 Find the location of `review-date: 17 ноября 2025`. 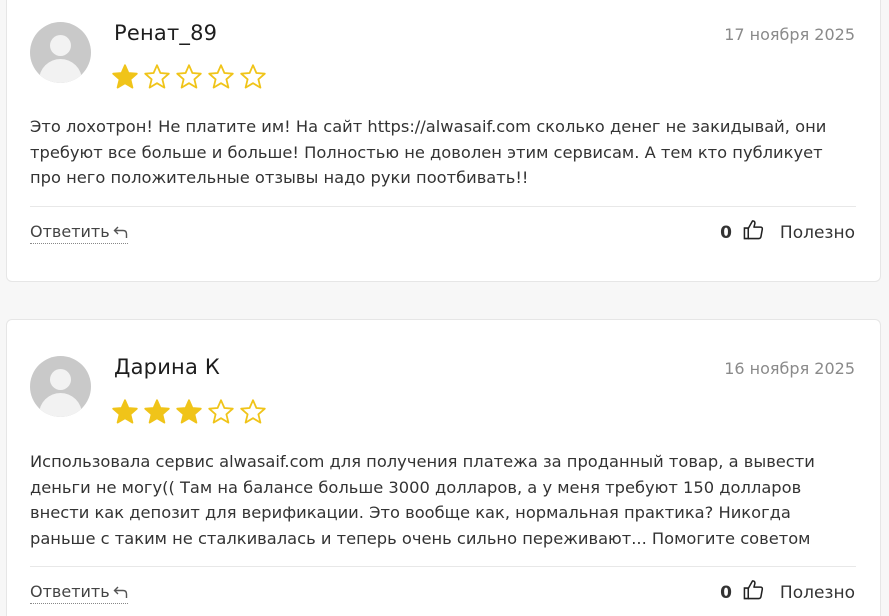

review-date: 17 ноября 2025 is located at coordinates (789, 34).